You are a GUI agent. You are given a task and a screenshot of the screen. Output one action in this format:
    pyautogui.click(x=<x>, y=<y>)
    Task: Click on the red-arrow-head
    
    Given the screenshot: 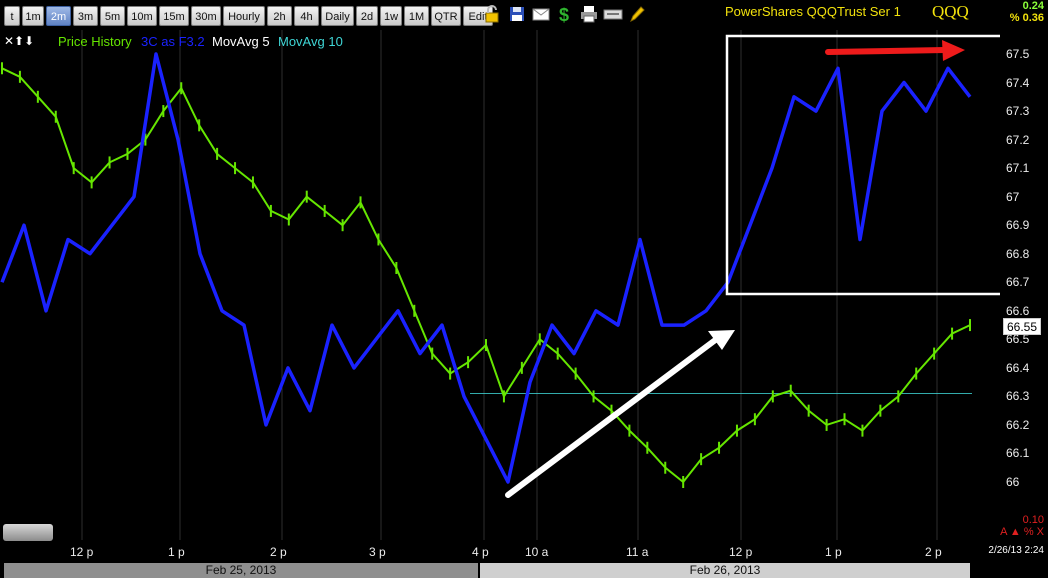 What is the action you would take?
    pyautogui.click(x=953, y=50)
    